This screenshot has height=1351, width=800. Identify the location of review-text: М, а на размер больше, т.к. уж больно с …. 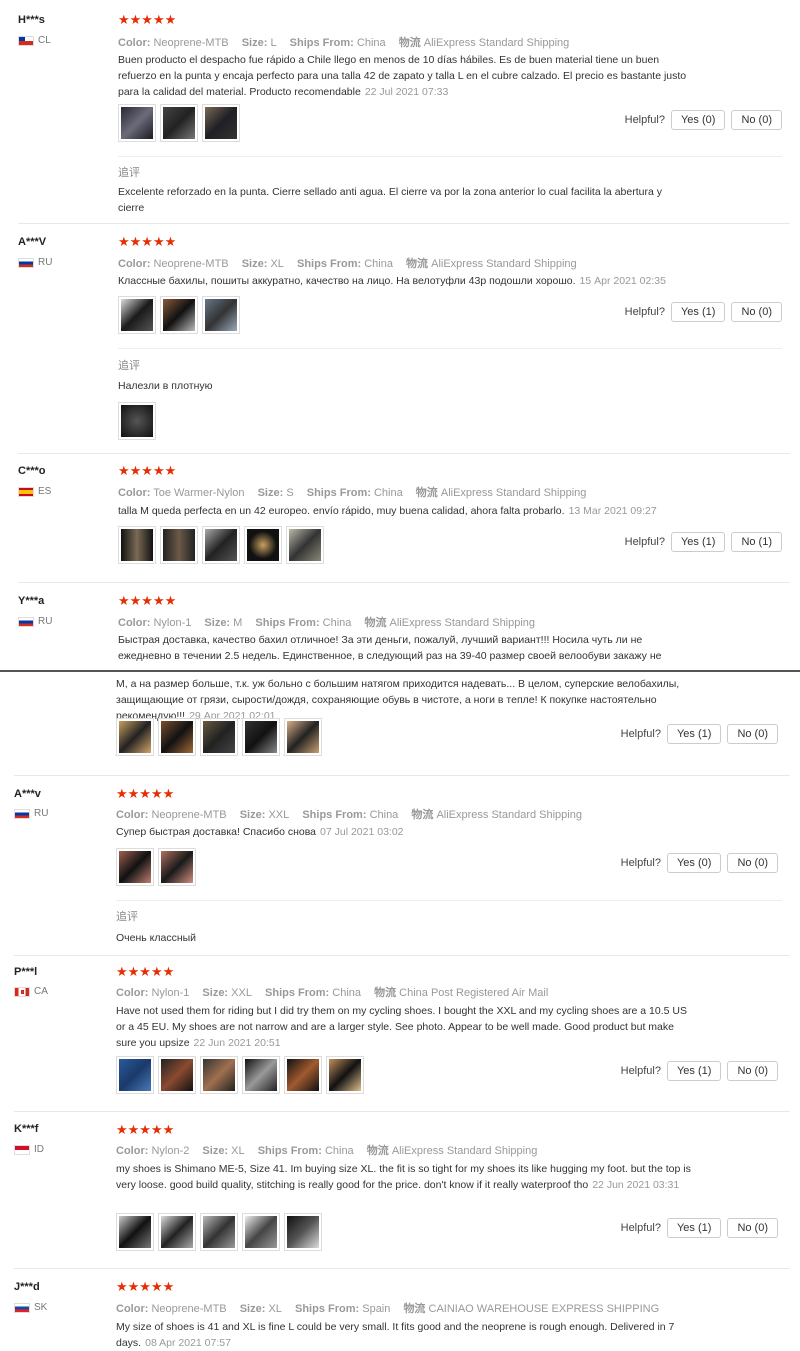
(398, 700).